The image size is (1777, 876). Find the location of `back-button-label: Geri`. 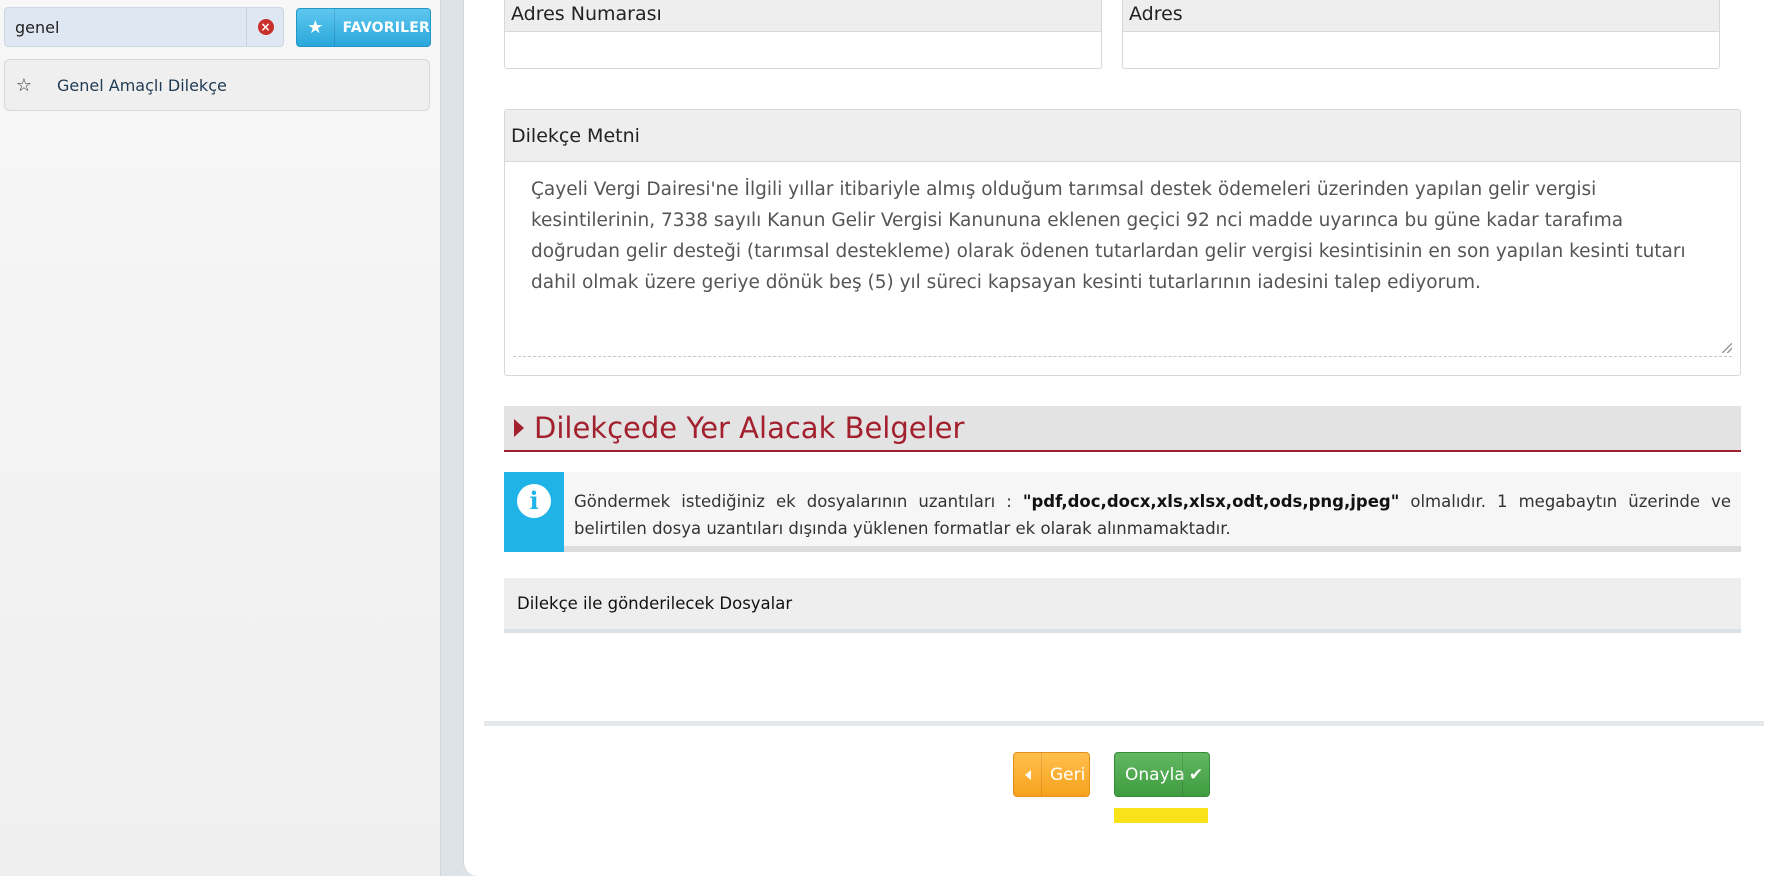

back-button-label: Geri is located at coordinates (1068, 774).